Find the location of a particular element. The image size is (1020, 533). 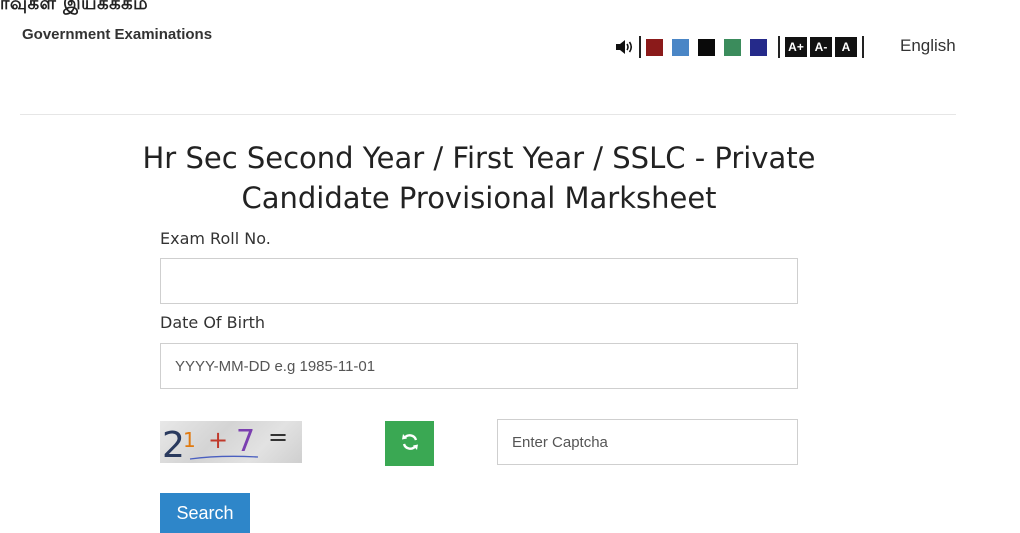

roll-number-input is located at coordinates (479, 281).